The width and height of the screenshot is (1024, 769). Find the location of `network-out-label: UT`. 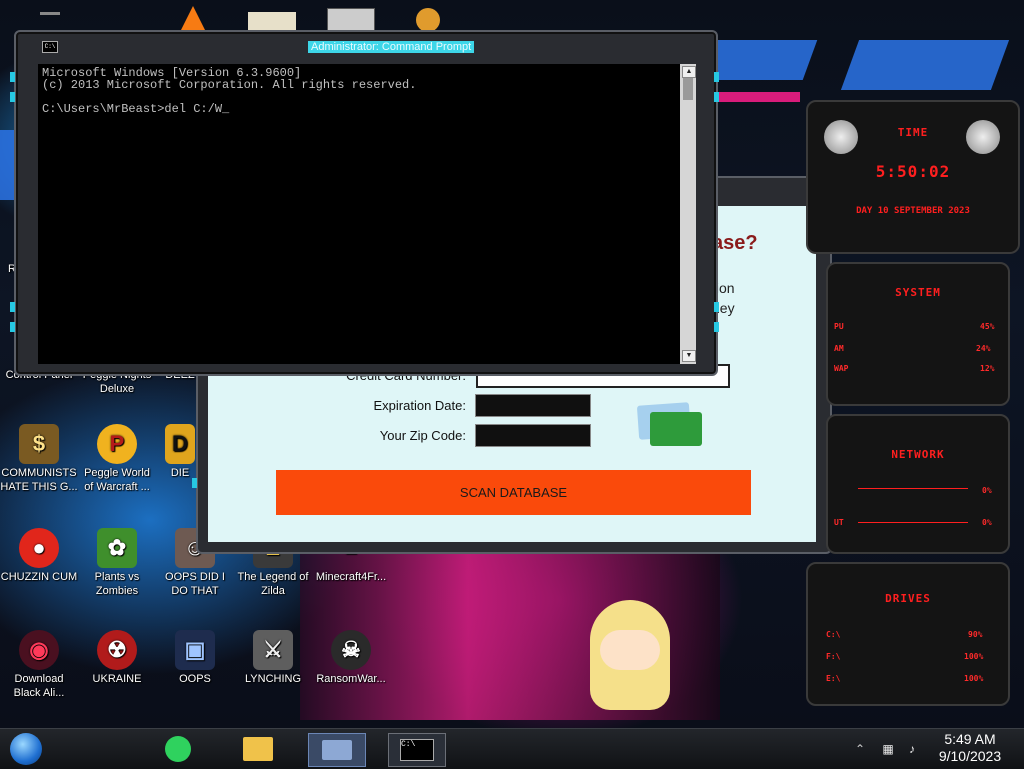

network-out-label: UT is located at coordinates (839, 522).